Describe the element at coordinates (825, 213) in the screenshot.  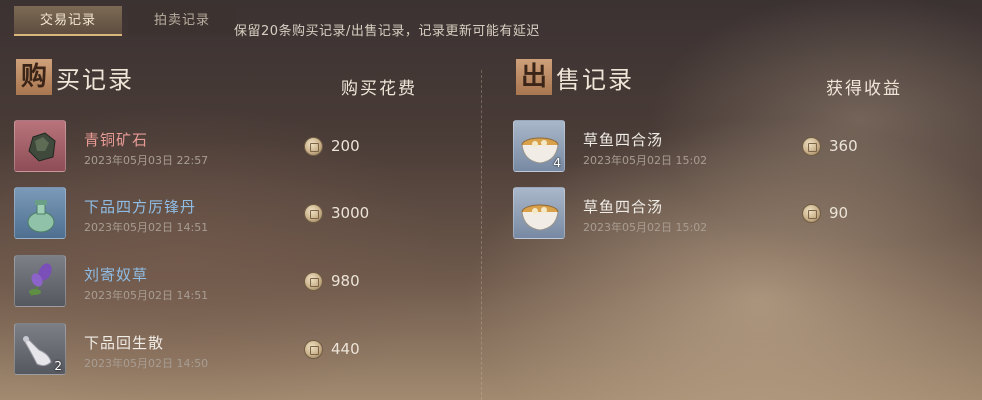
I see `sell-income: 90` at that location.